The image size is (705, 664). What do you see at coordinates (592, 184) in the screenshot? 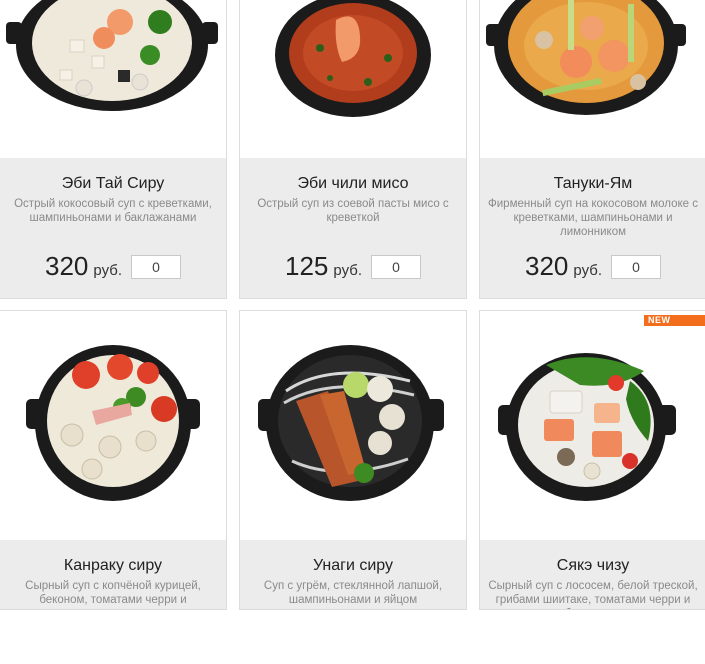
I see `product-name: Тануки-Ям` at bounding box center [592, 184].